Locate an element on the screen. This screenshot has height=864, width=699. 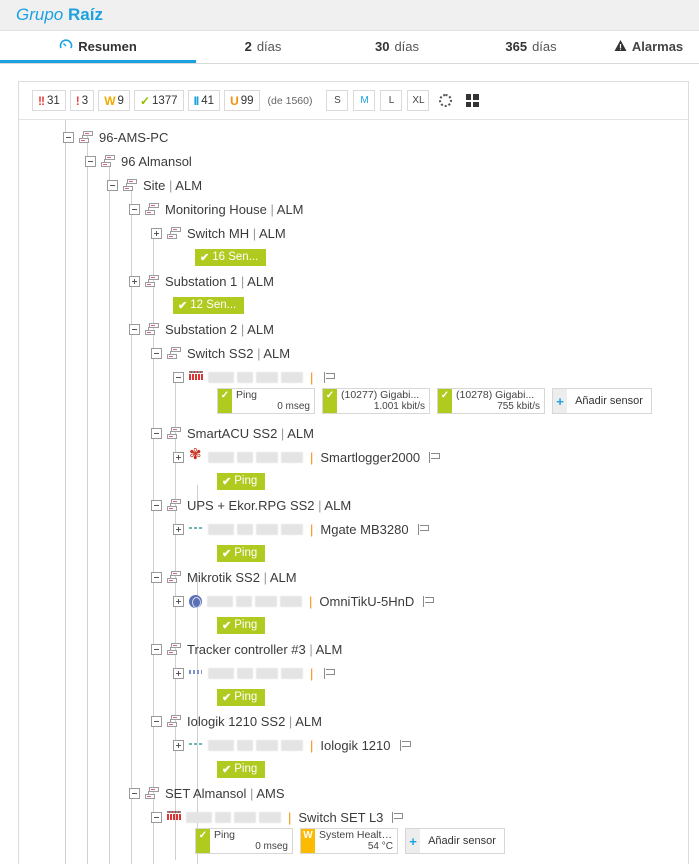
group-row: Tracker controller #3 | ALM is located at coordinates (246, 649).